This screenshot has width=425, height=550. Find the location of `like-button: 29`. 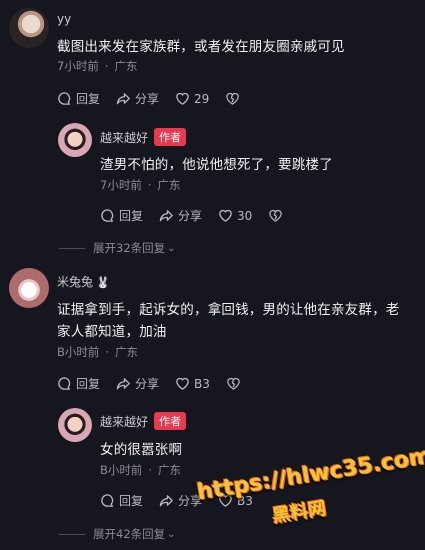

like-button: 29 is located at coordinates (192, 98).